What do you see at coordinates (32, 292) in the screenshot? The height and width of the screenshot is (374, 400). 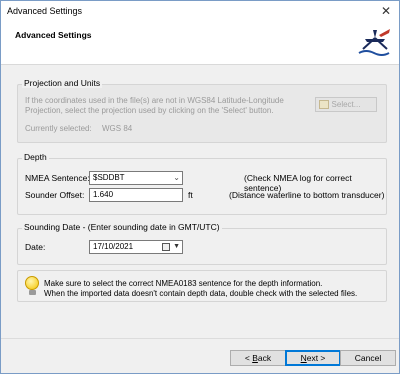 I see `lightbulb-base` at bounding box center [32, 292].